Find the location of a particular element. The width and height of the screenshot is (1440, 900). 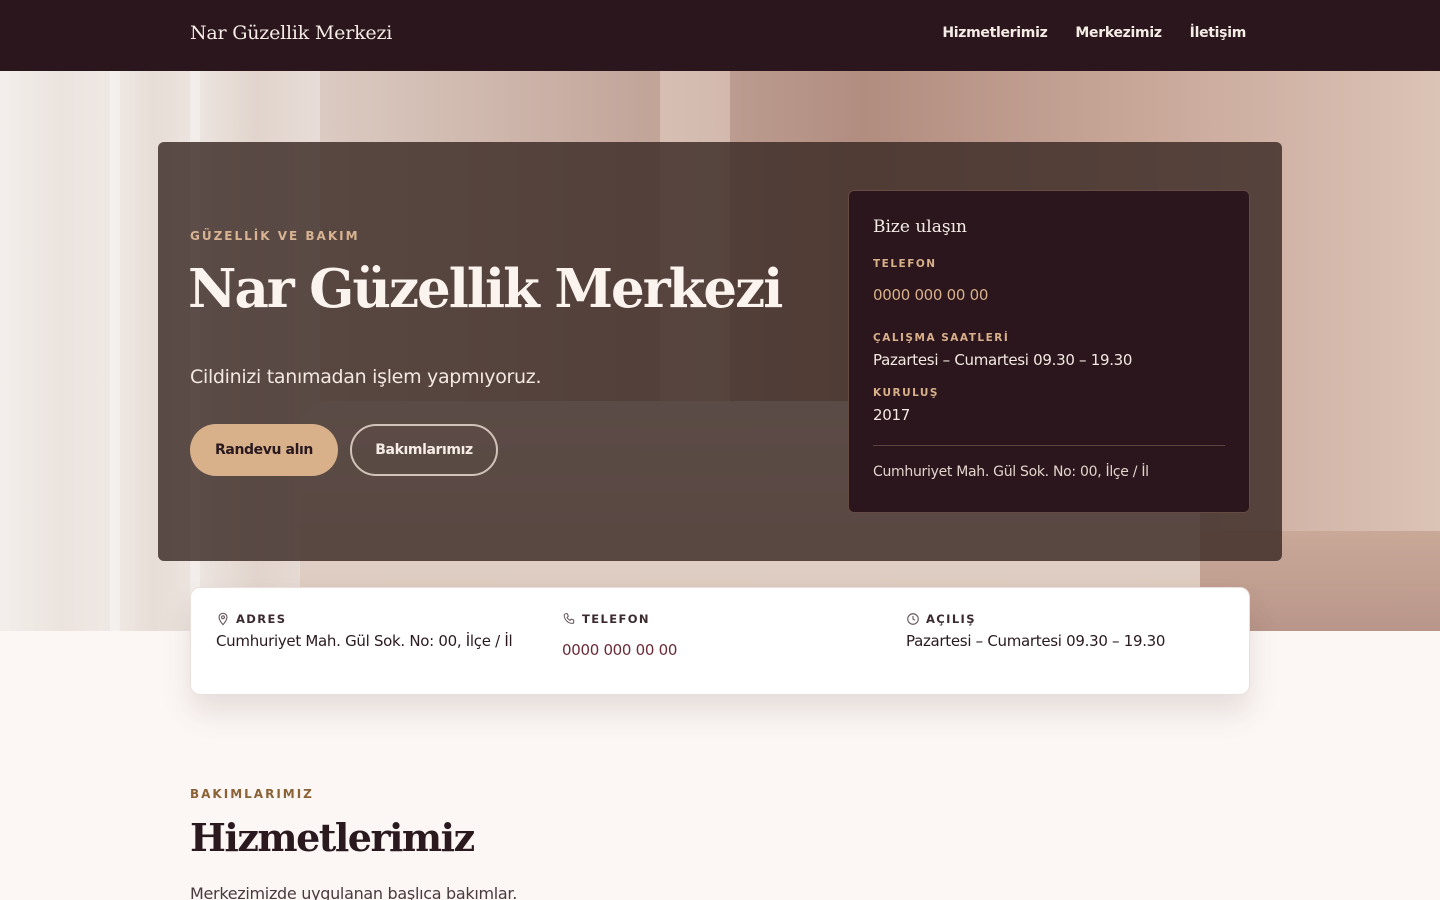

clock-icon is located at coordinates (913, 619).